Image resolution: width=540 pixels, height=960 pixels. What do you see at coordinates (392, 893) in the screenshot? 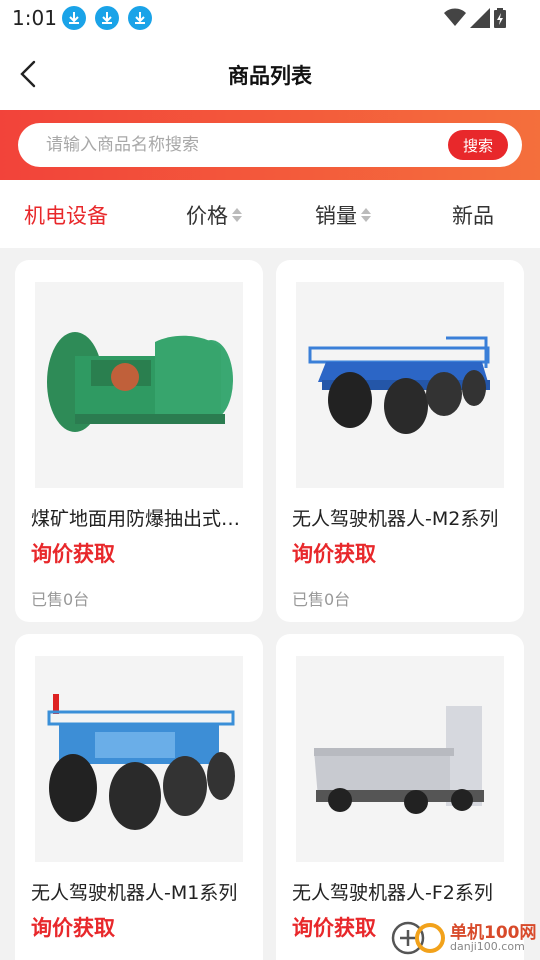
I see `product-name: 无人驾驶机器人-F2系列` at bounding box center [392, 893].